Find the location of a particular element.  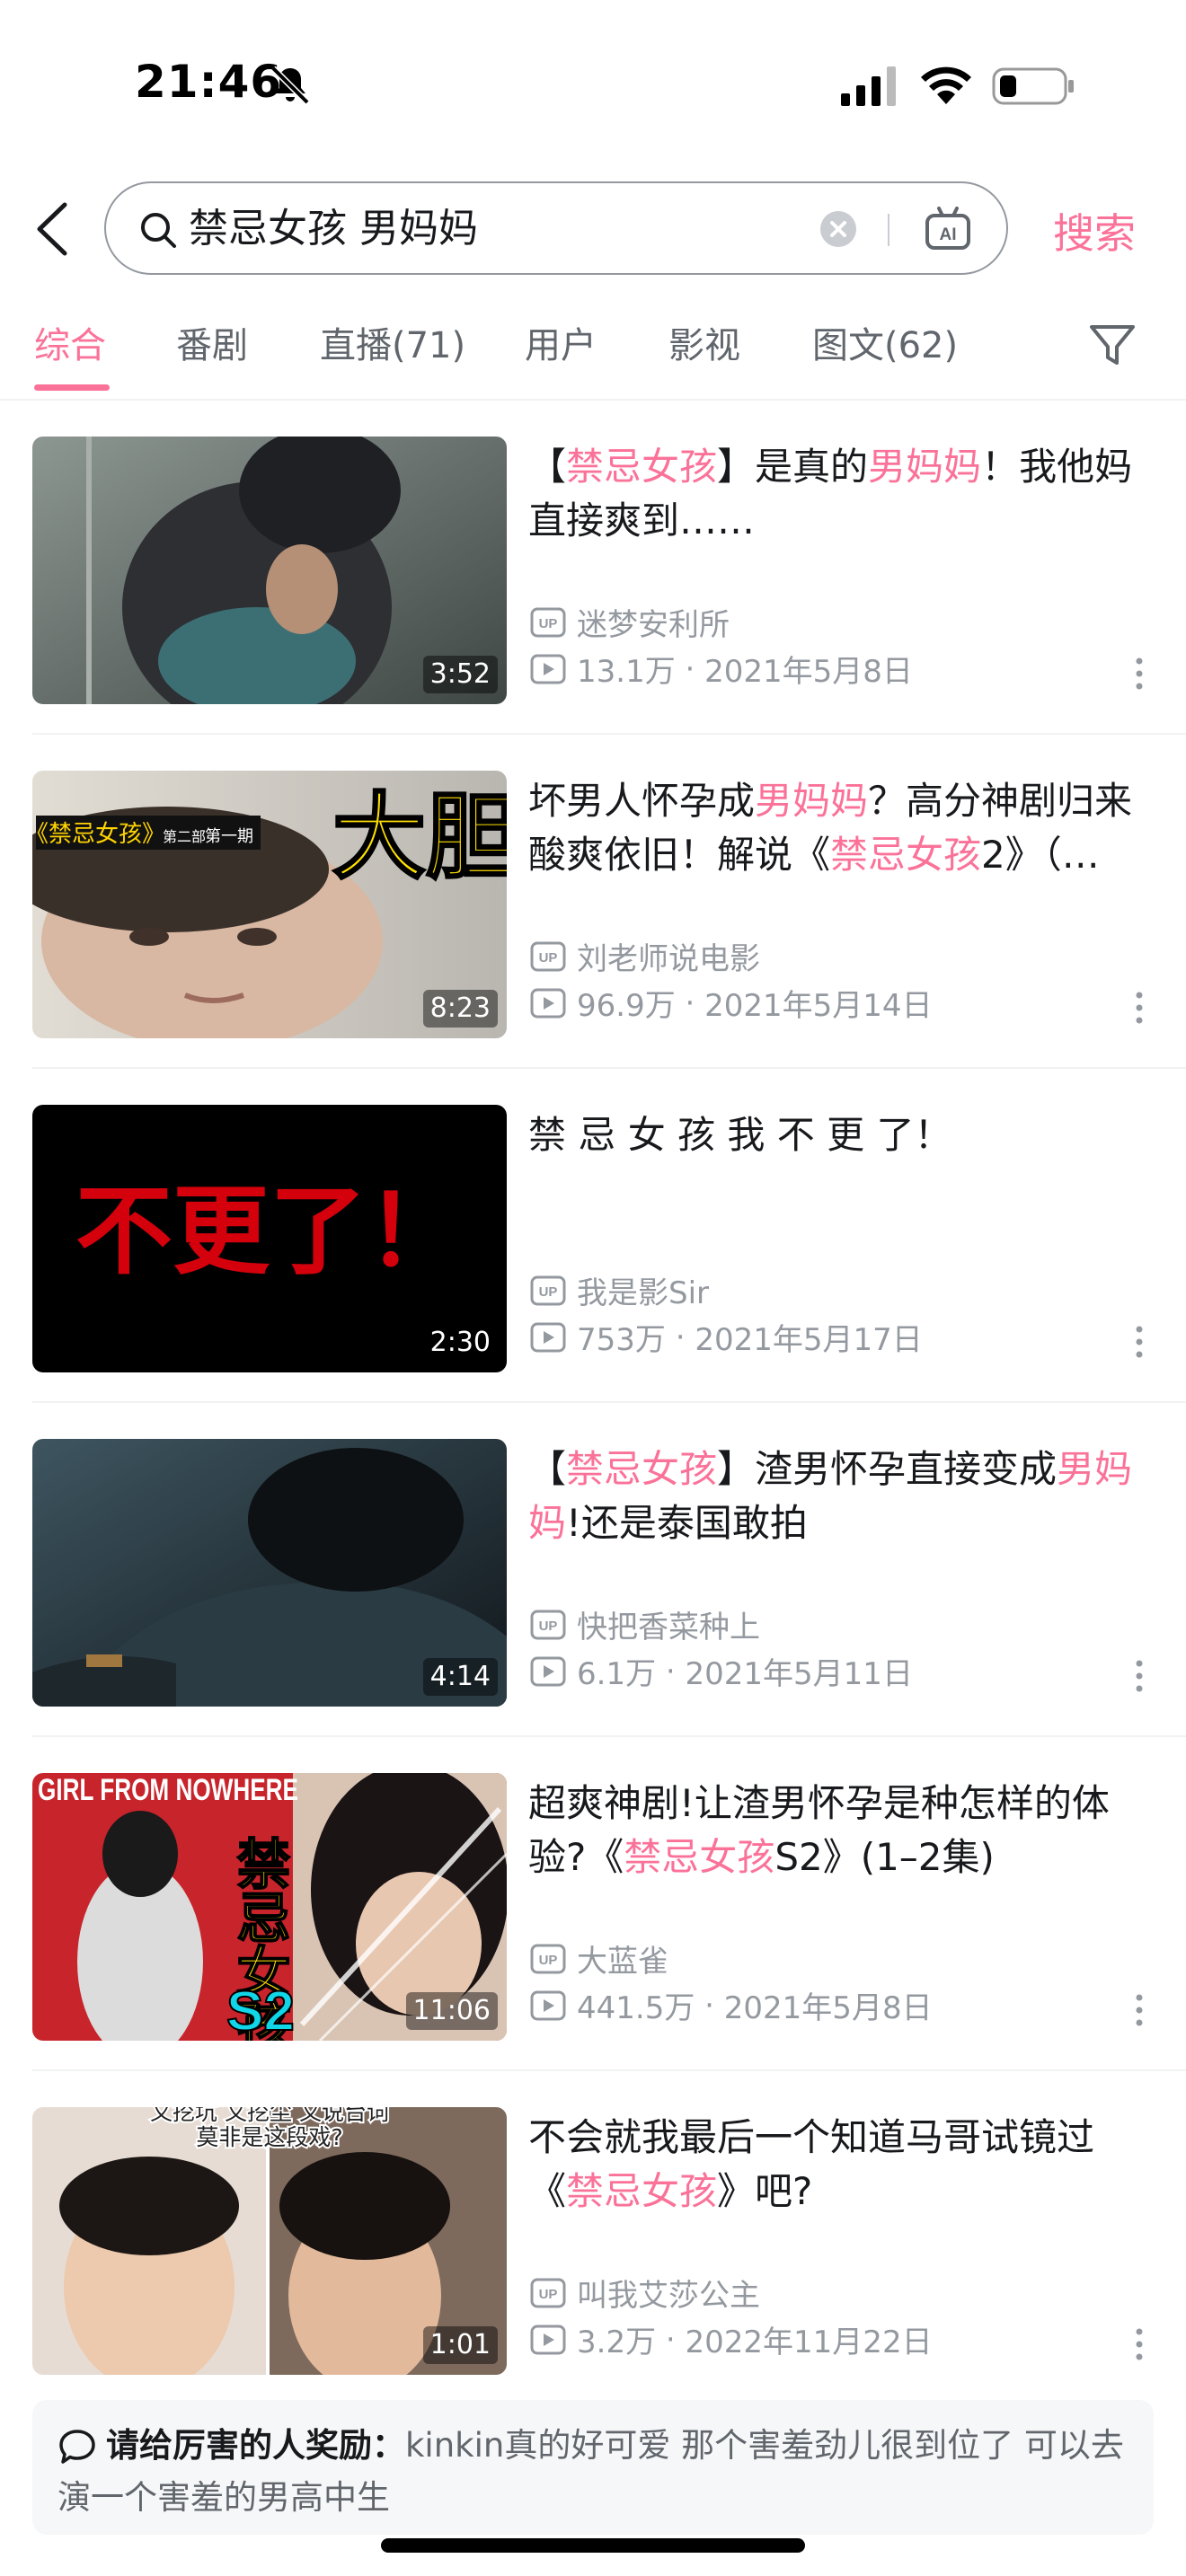

title-text: S2》(1–2集) is located at coordinates (884, 1857).